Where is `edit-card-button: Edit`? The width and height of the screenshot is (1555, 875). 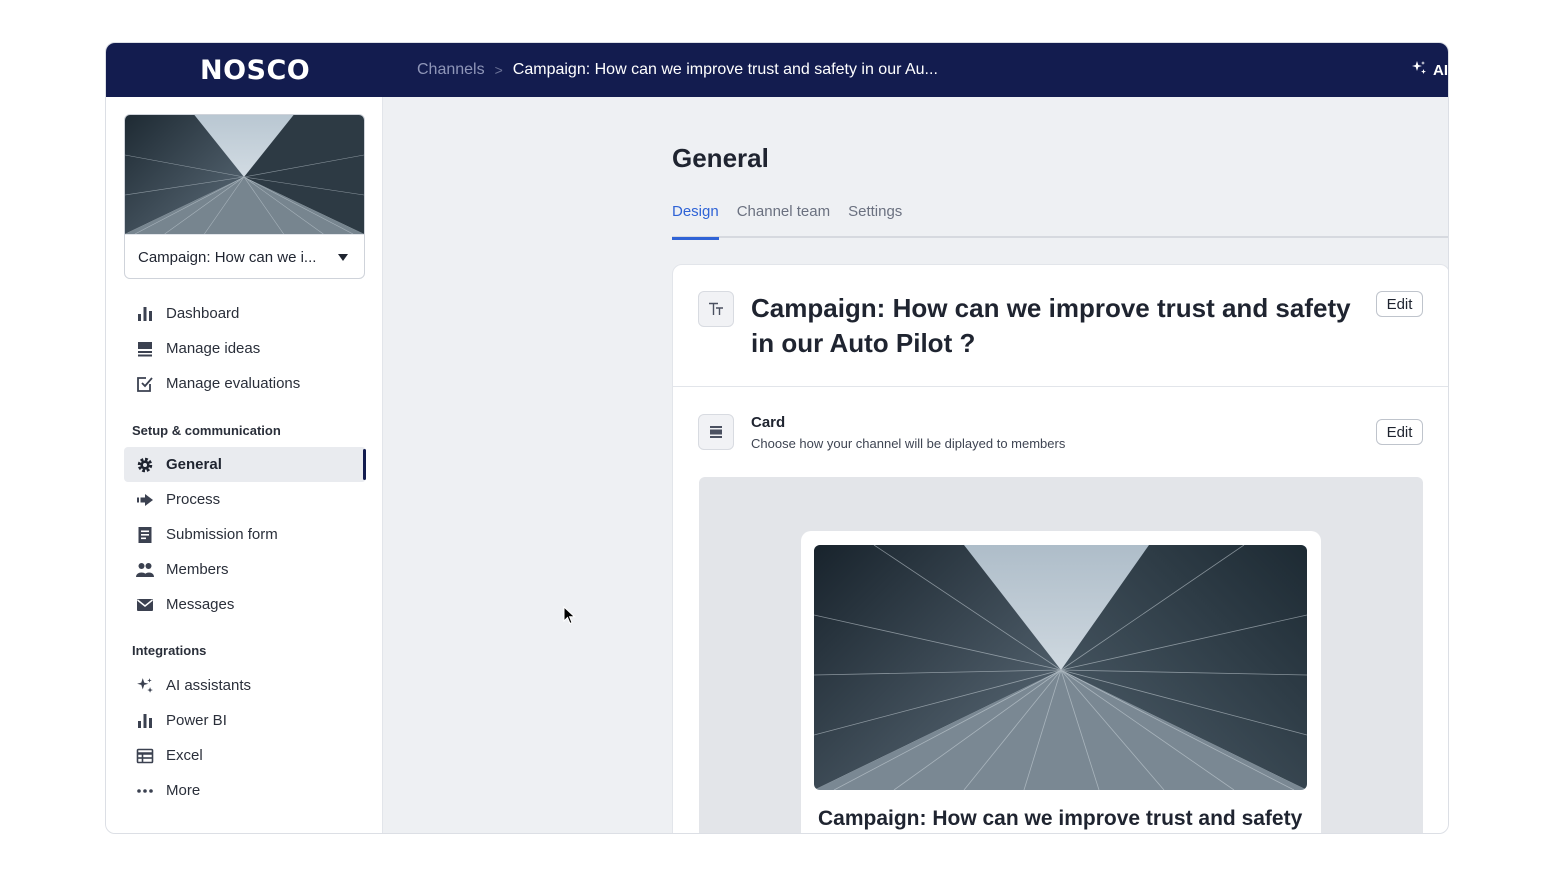
edit-card-button: Edit is located at coordinates (1399, 432).